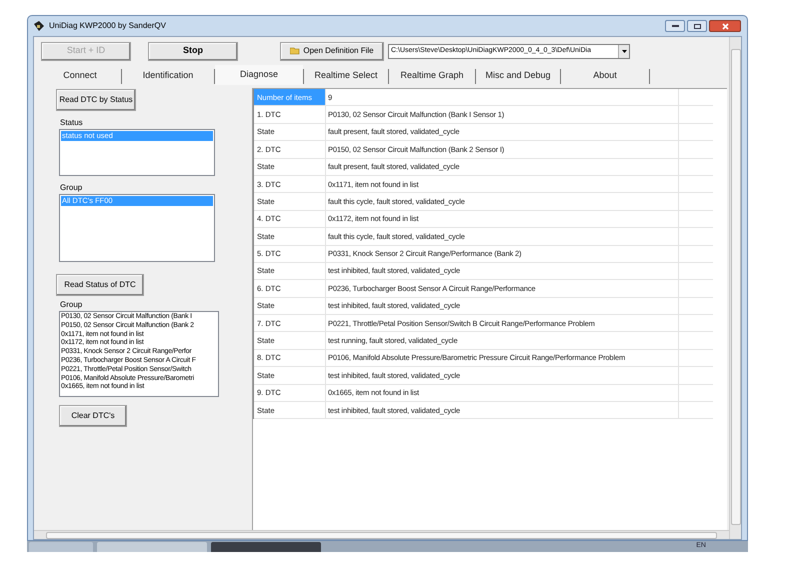  Describe the element at coordinates (100, 285) in the screenshot. I see `read-status-button: Read Status of DTC` at that location.